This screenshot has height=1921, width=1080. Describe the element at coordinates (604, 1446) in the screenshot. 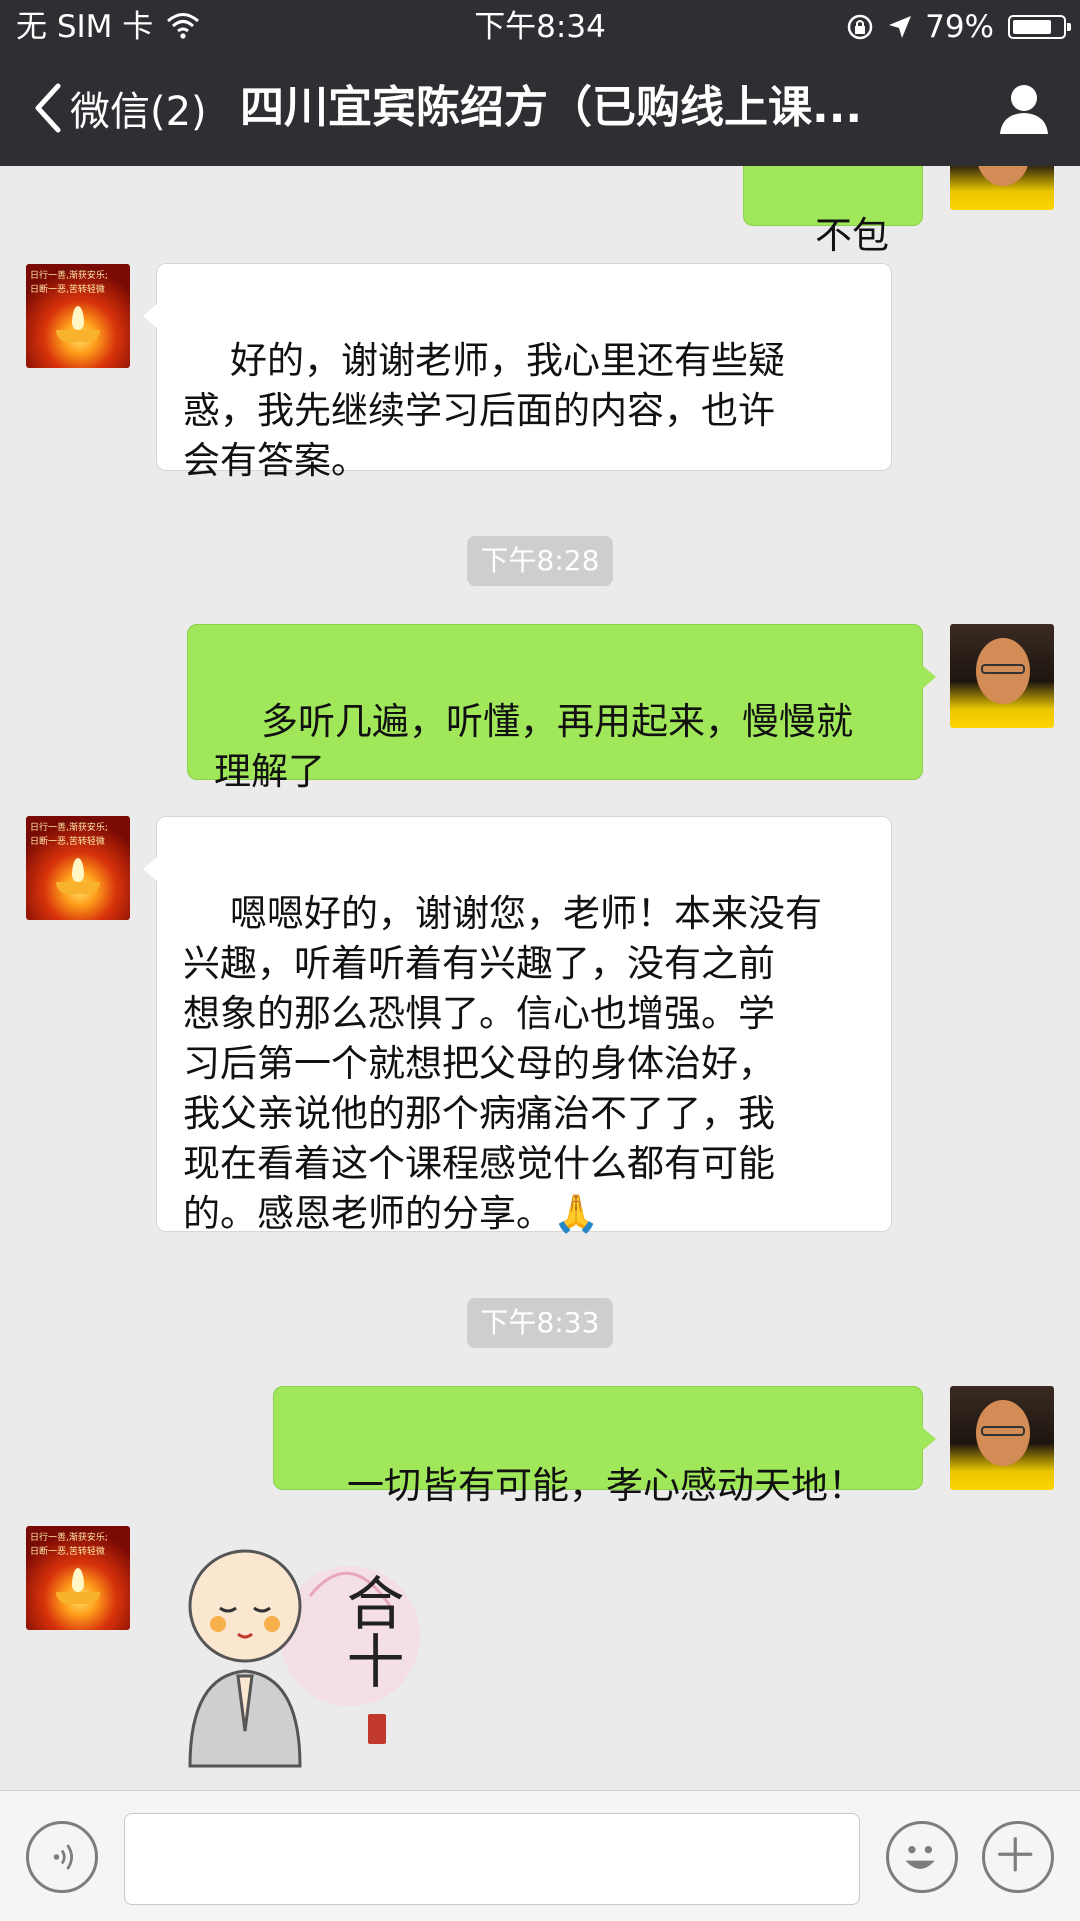

I see `message-bubble-outgoing: 一切皆有可能，孝心感动天地！` at that location.